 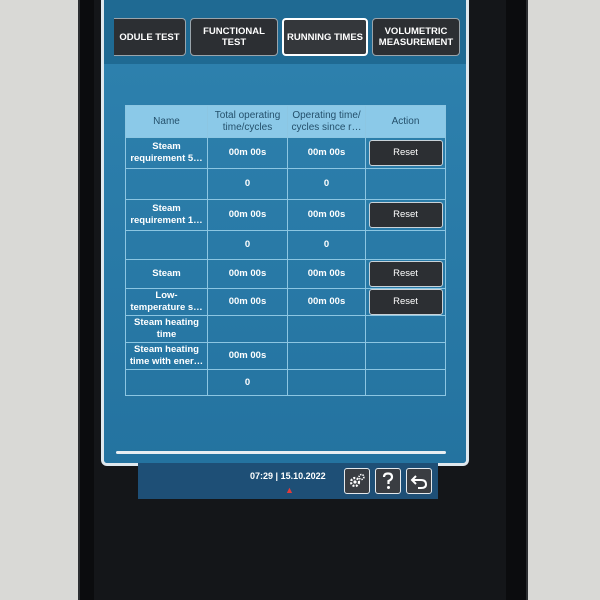 I want to click on col-header-name: Name, so click(x=166, y=121).